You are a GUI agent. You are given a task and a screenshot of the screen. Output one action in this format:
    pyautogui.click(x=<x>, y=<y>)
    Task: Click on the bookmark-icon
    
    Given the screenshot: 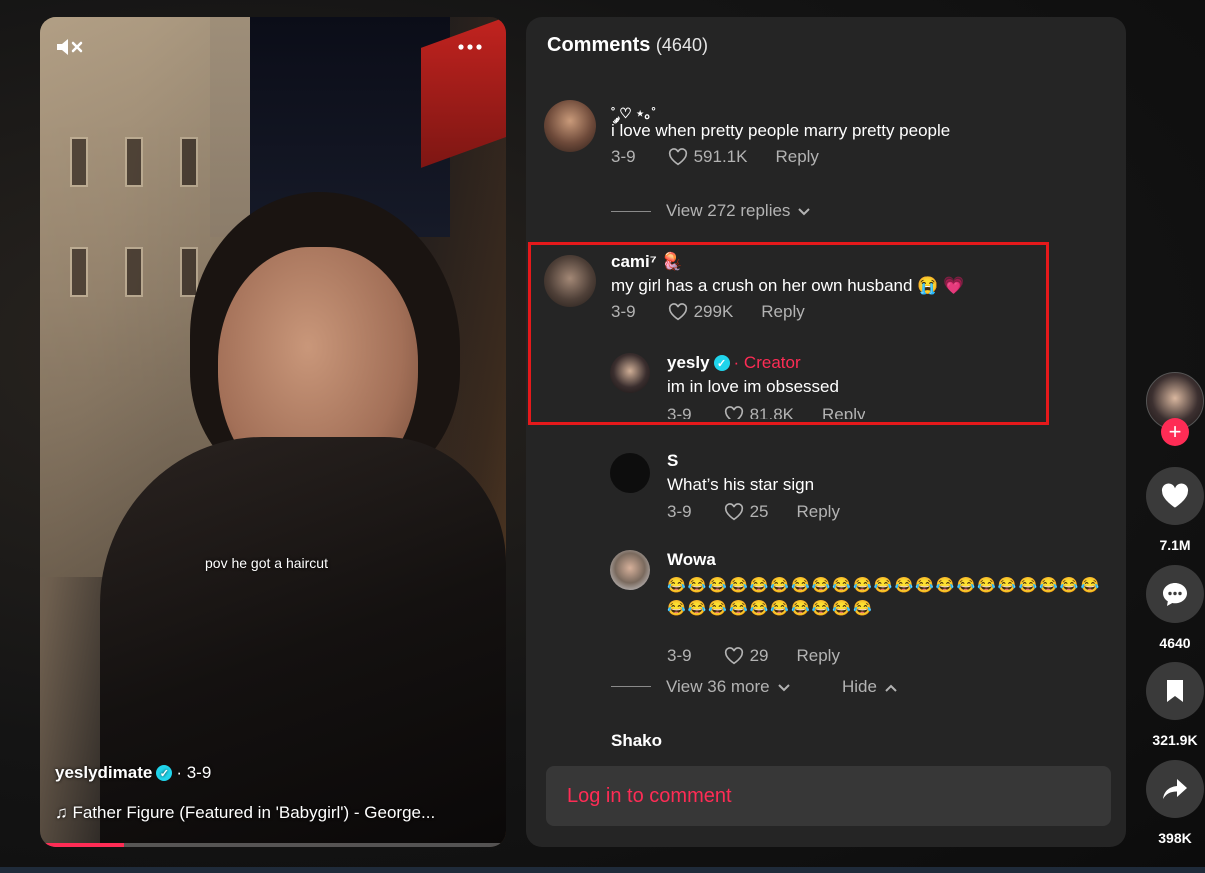 What is the action you would take?
    pyautogui.click(x=1175, y=691)
    